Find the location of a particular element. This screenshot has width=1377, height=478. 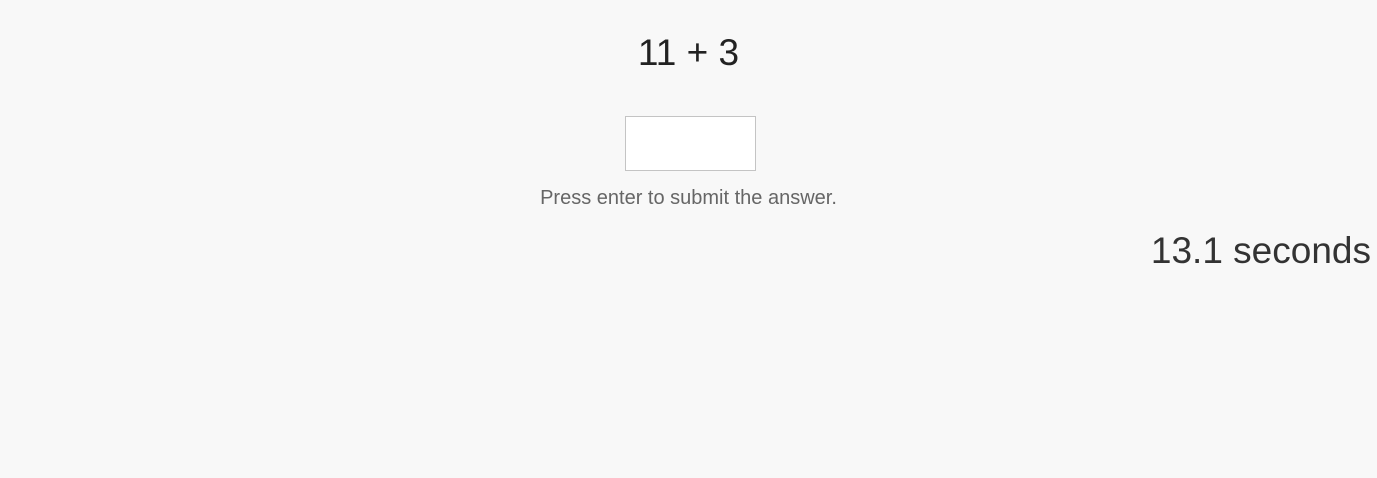

math-problem: 11 + 3 is located at coordinates (688, 52).